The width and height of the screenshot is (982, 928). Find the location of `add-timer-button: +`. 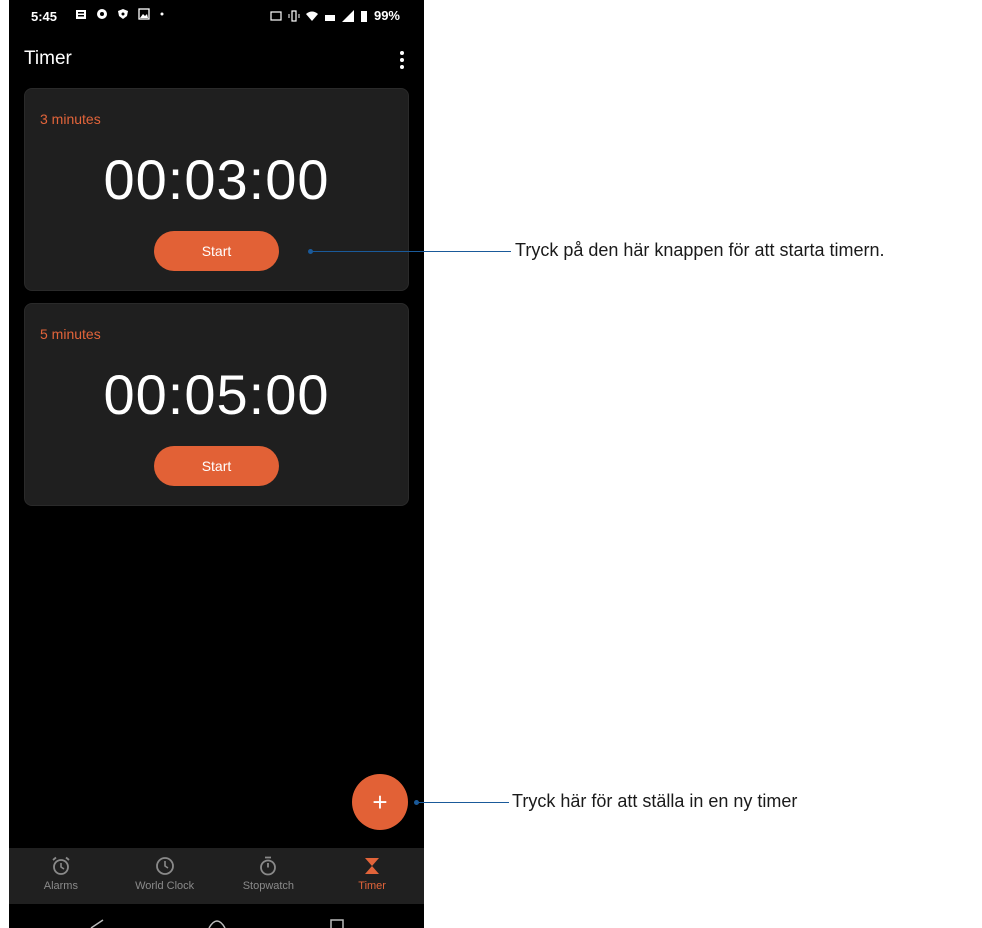

add-timer-button: + is located at coordinates (380, 802).